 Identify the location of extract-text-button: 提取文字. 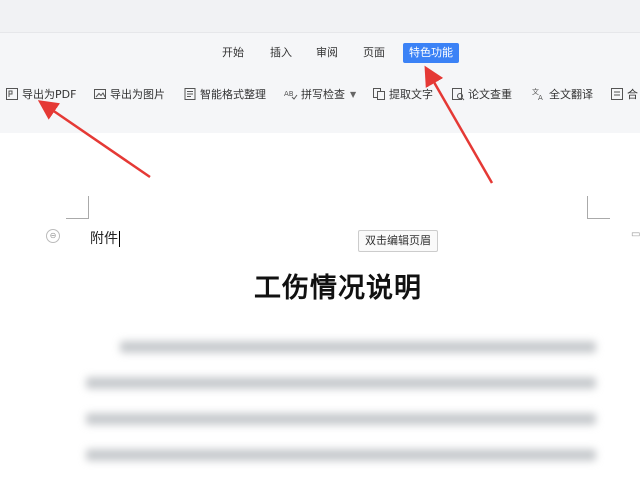
(402, 94).